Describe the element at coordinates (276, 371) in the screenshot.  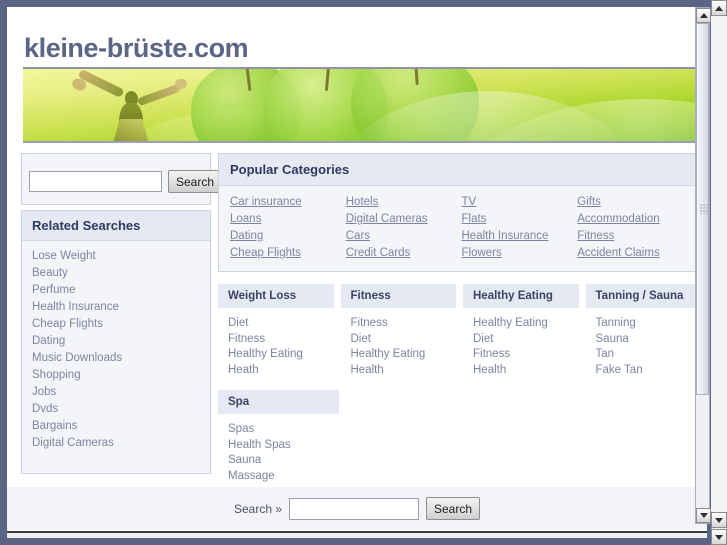
I see `category-item: Heath` at that location.